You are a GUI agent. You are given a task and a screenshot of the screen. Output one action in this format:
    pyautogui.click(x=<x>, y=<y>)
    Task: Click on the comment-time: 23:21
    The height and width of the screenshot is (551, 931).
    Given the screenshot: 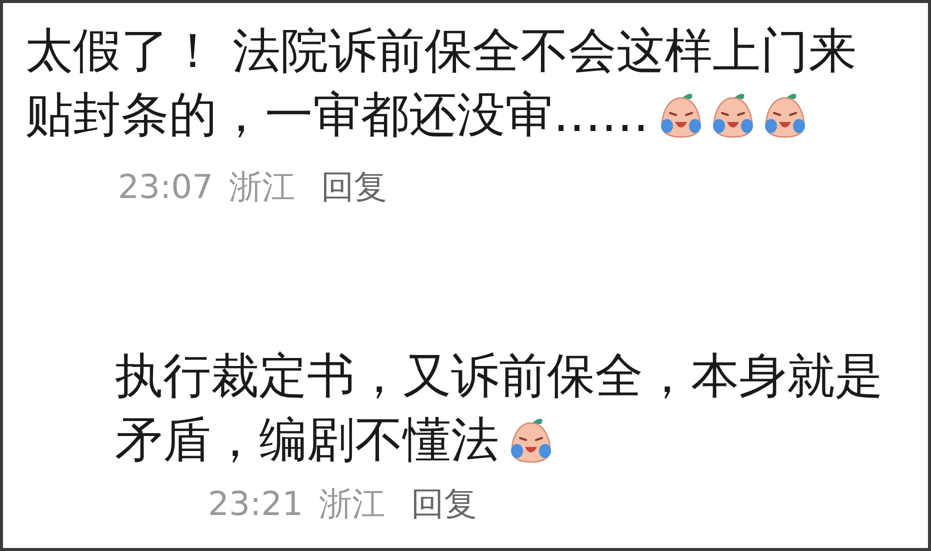 What is the action you would take?
    pyautogui.click(x=256, y=504)
    